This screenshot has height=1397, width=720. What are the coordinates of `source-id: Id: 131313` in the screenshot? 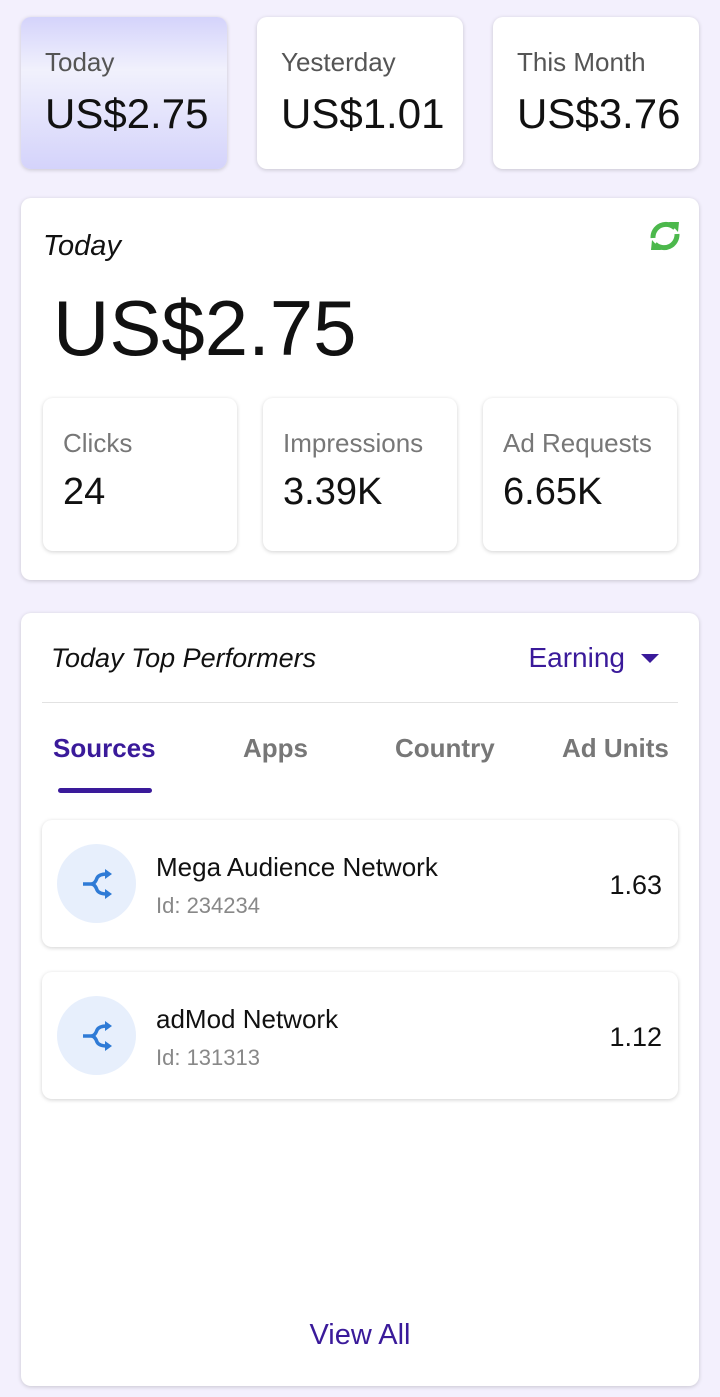 It's located at (208, 1057).